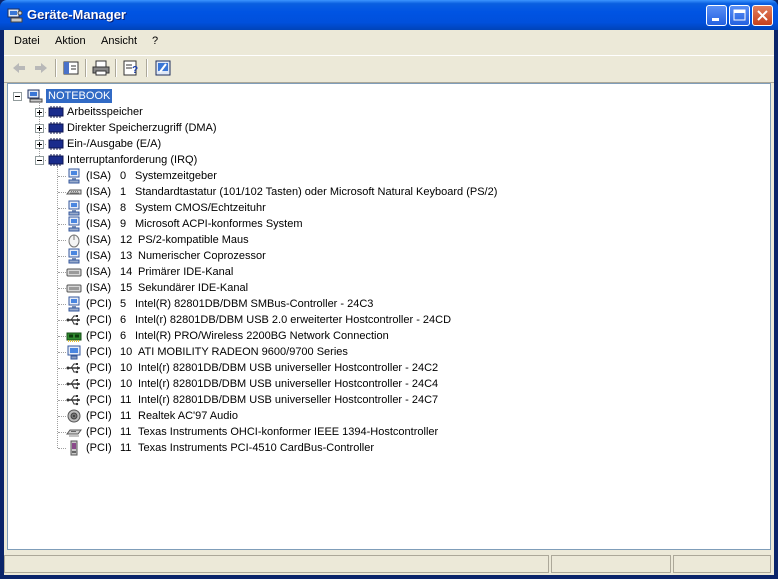 Image resolution: width=778 pixels, height=579 pixels. What do you see at coordinates (74, 337) in the screenshot?
I see `network-card-icon` at bounding box center [74, 337].